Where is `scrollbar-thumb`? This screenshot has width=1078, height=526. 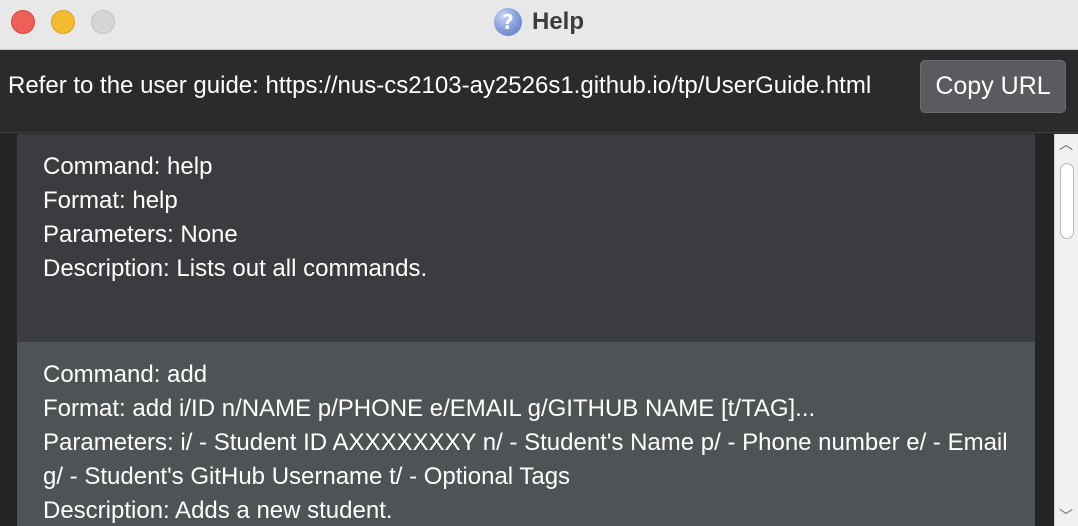 scrollbar-thumb is located at coordinates (1067, 201).